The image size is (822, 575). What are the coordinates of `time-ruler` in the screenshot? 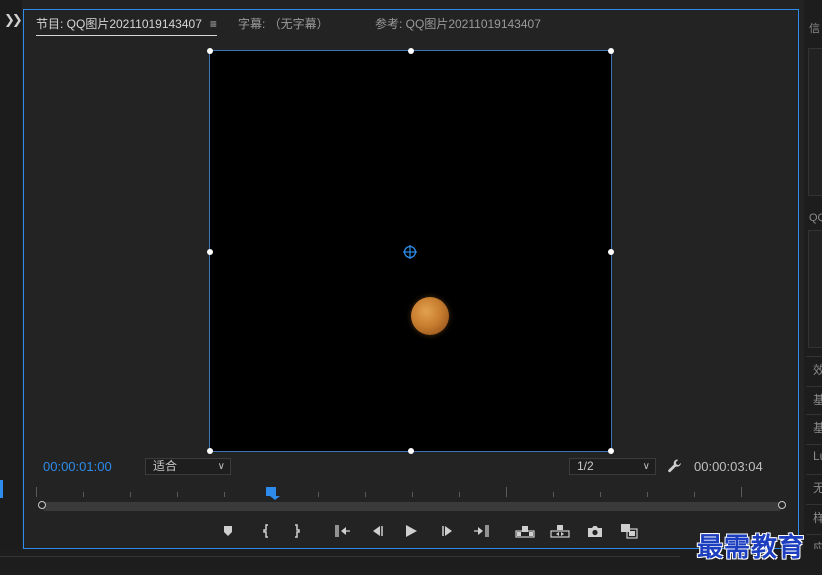 It's located at (411, 492).